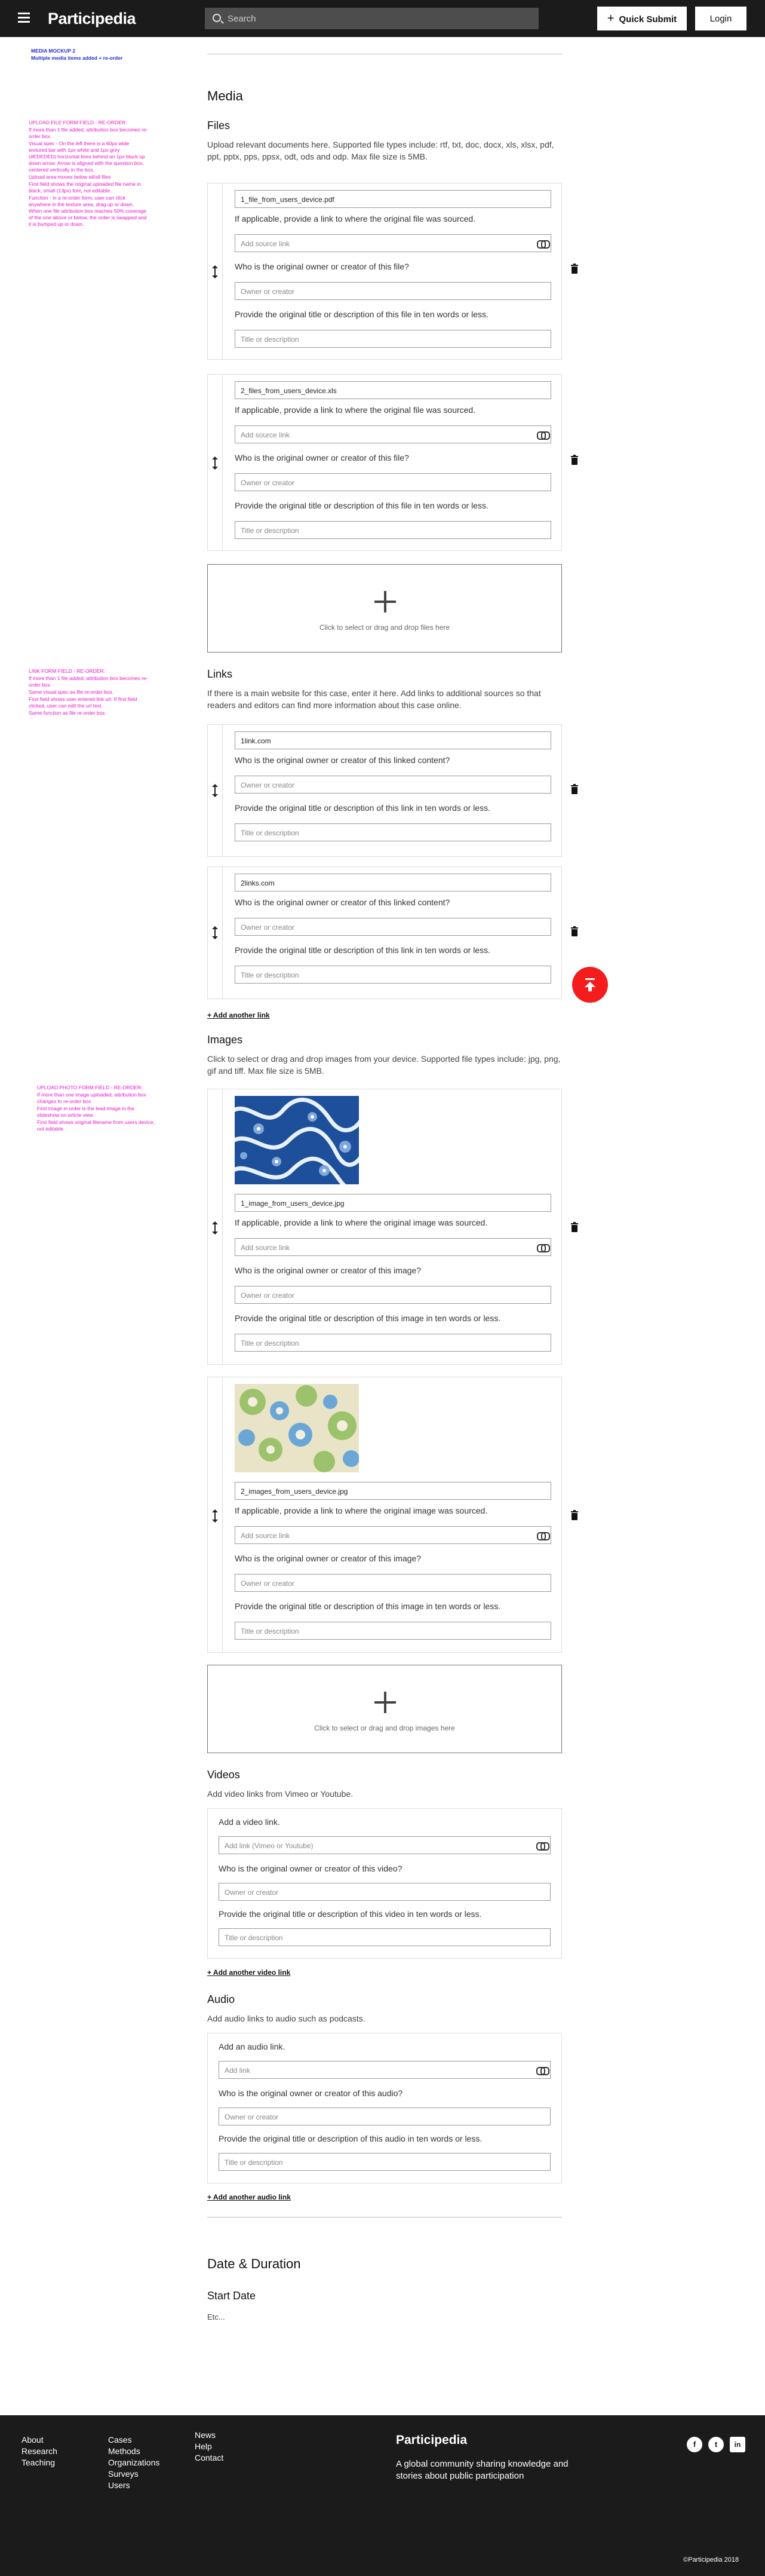 This screenshot has width=765, height=2576. Describe the element at coordinates (92, 19) in the screenshot. I see `site-logo: Participedia` at that location.